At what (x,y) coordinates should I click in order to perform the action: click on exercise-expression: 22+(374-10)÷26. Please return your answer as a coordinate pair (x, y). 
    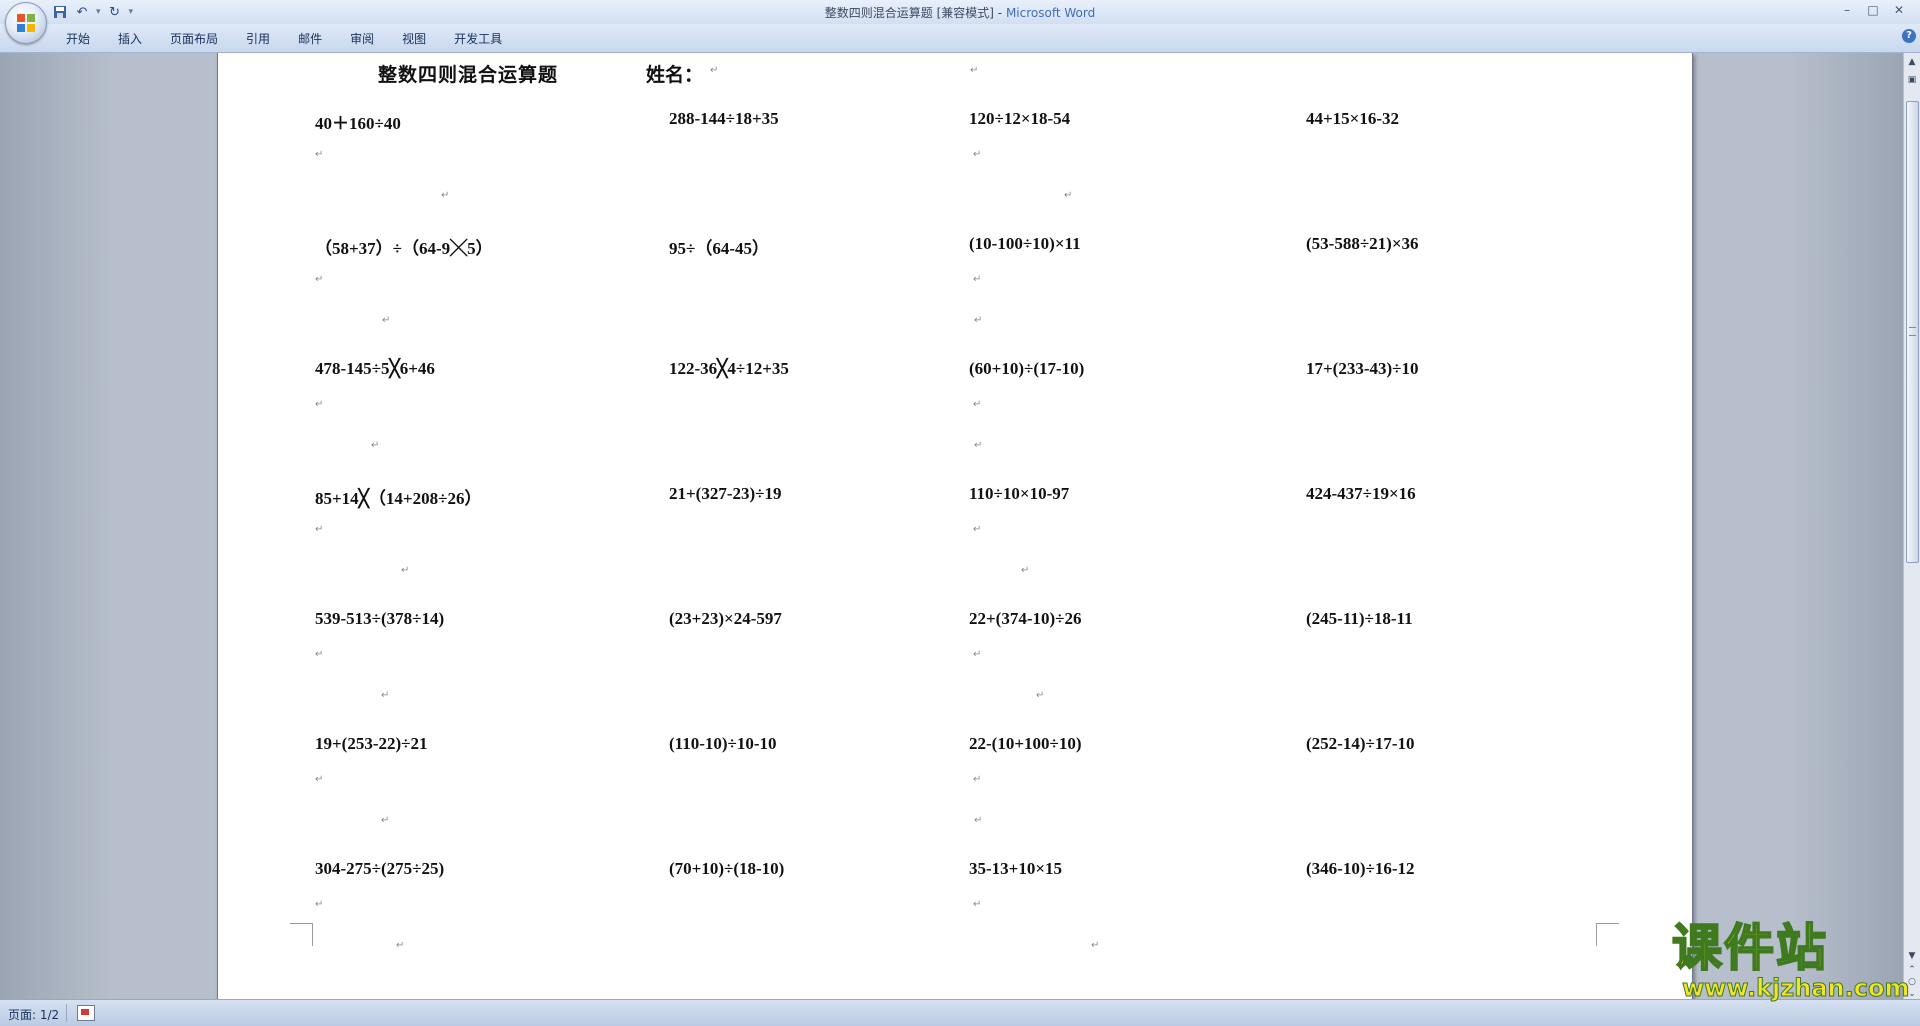
    Looking at the image, I should click on (1025, 618).